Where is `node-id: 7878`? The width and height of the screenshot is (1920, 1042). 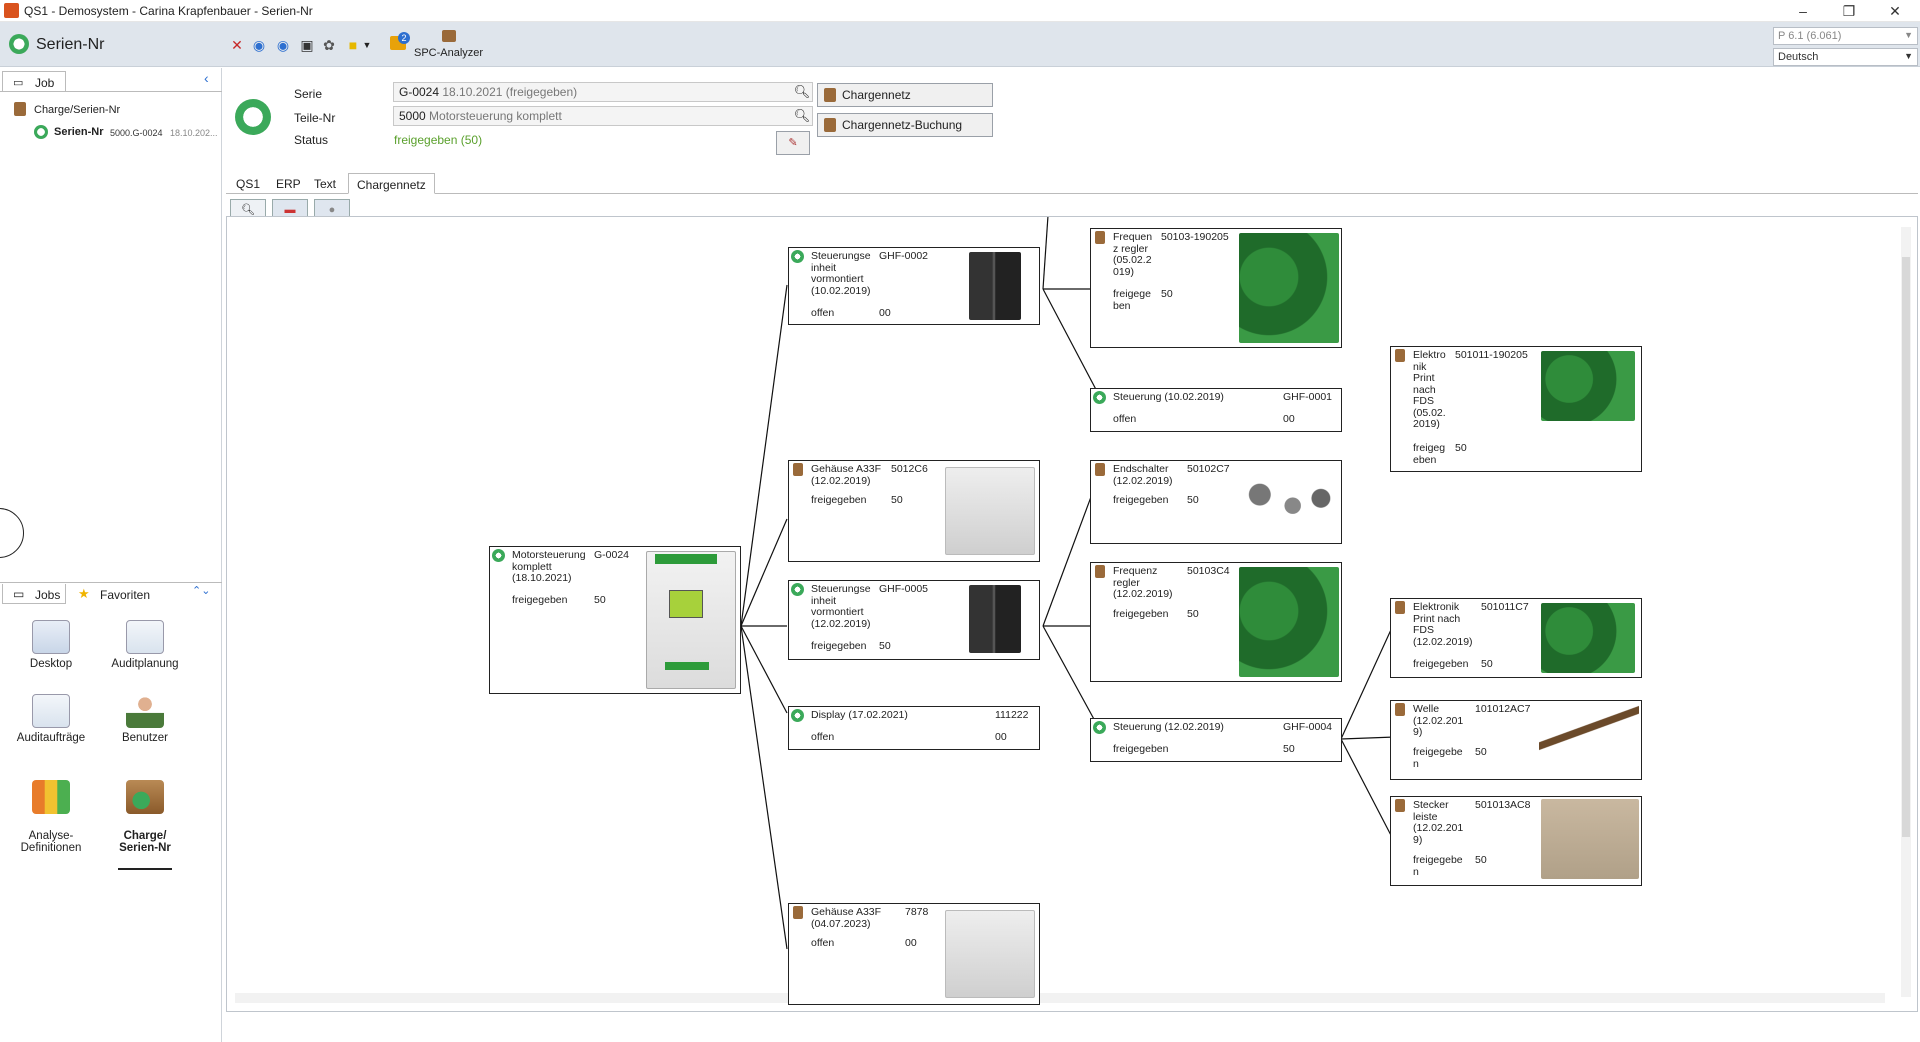
node-id: 7878 is located at coordinates (917, 912).